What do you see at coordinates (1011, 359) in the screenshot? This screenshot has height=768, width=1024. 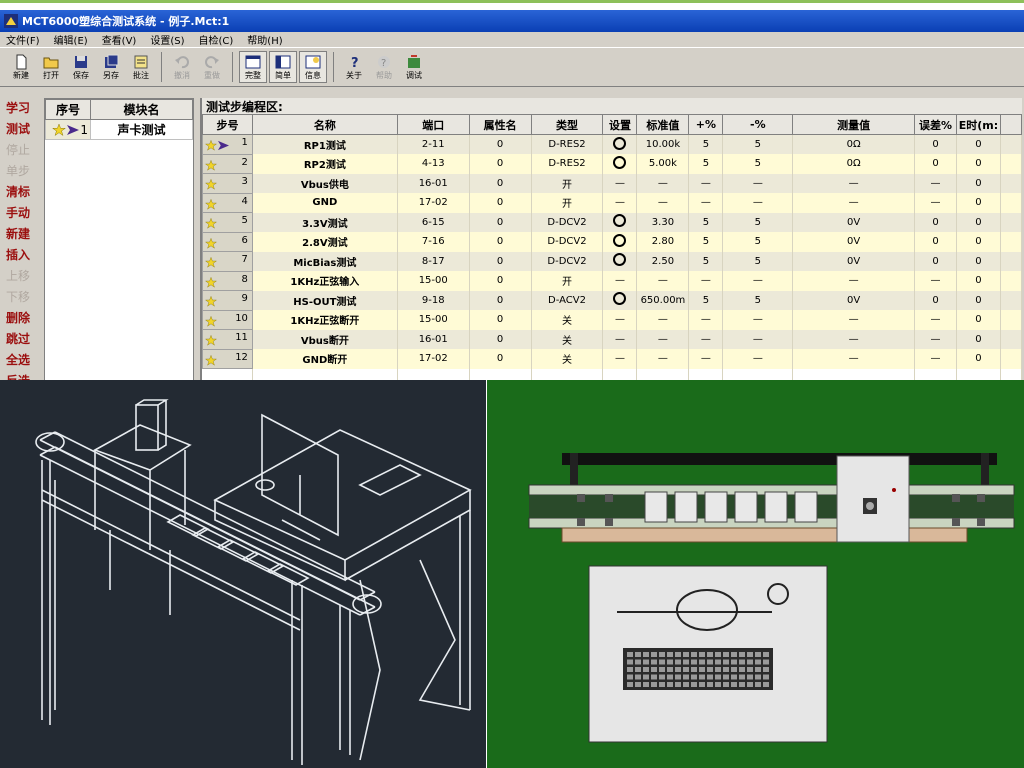 I see `row-filler` at bounding box center [1011, 359].